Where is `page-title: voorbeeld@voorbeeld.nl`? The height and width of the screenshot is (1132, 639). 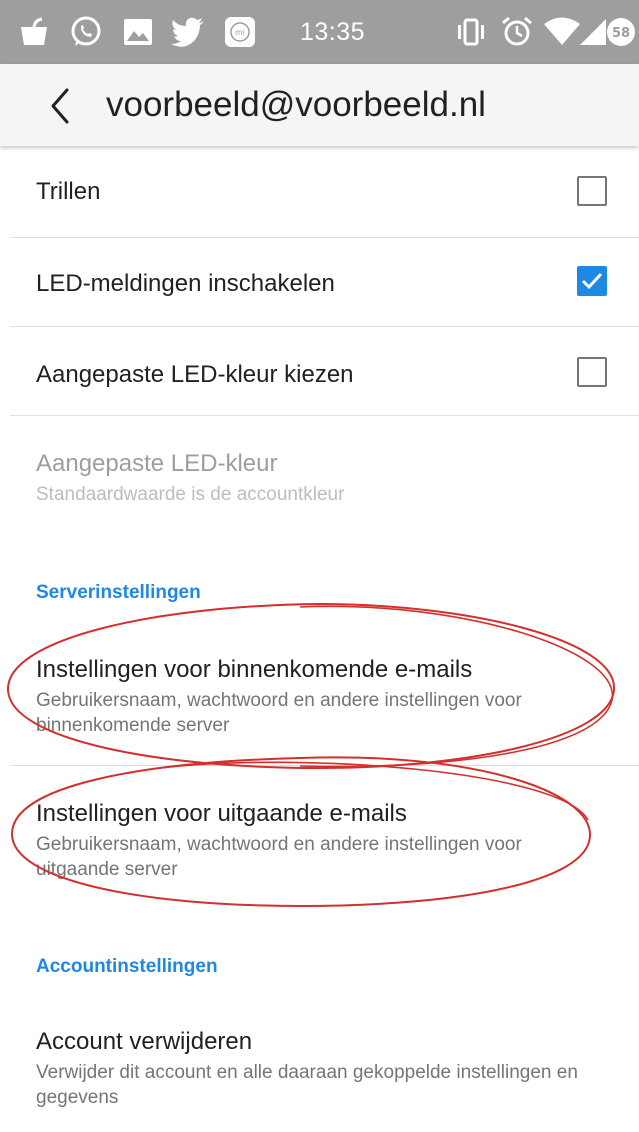 page-title: voorbeeld@voorbeeld.nl is located at coordinates (296, 104).